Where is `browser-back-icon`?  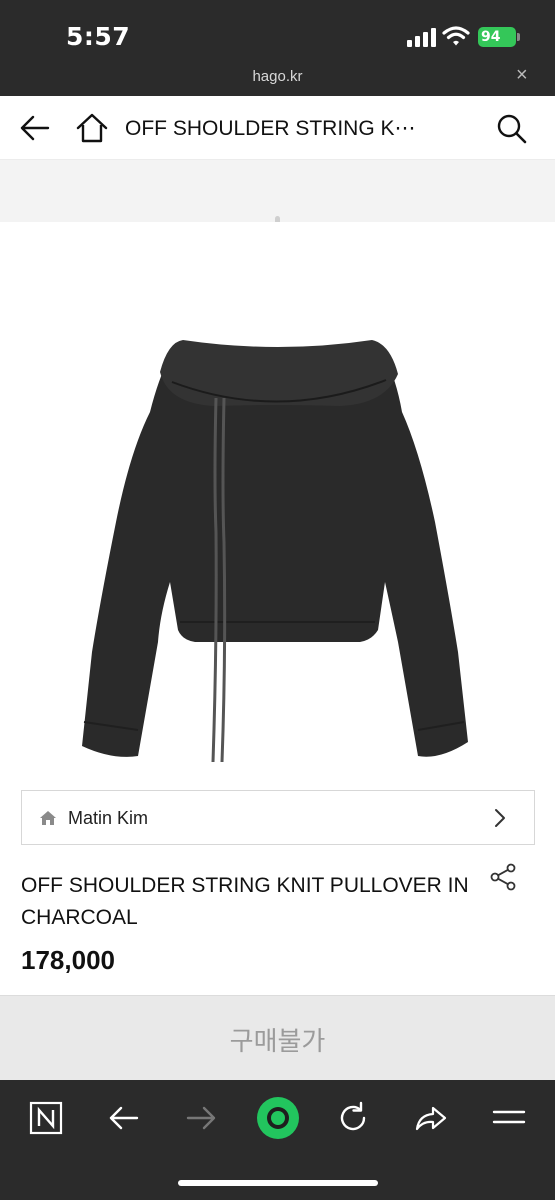
browser-back-icon is located at coordinates (124, 1118).